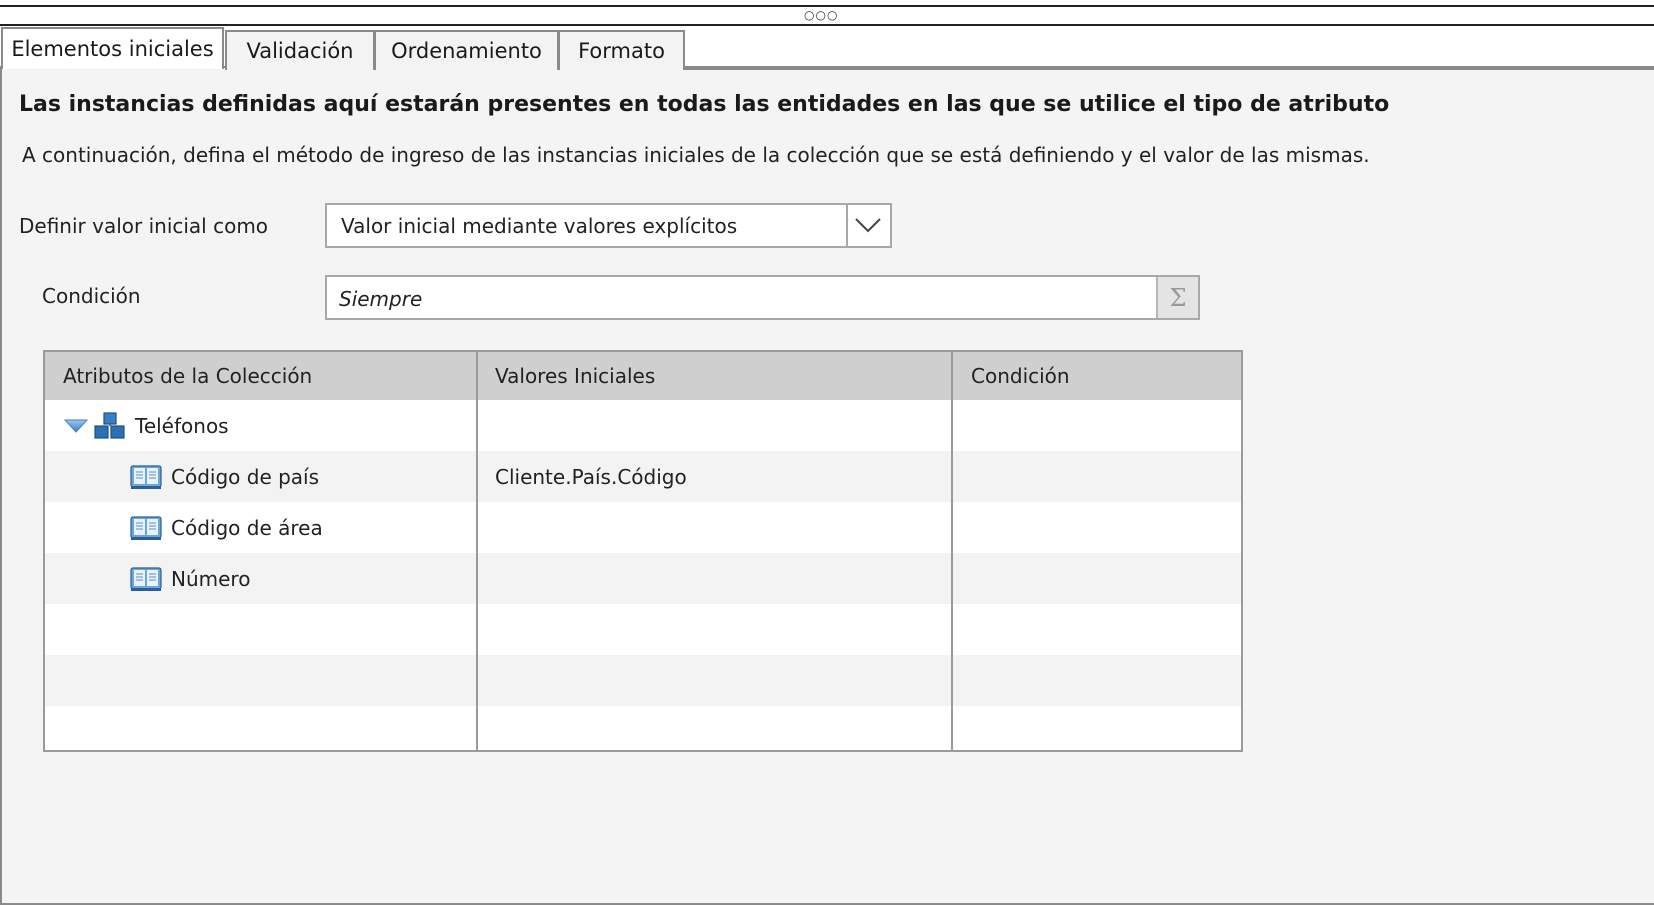 Image resolution: width=1654 pixels, height=905 pixels. Describe the element at coordinates (821, 15) in the screenshot. I see `drag-grip-icon: ○○○` at that location.